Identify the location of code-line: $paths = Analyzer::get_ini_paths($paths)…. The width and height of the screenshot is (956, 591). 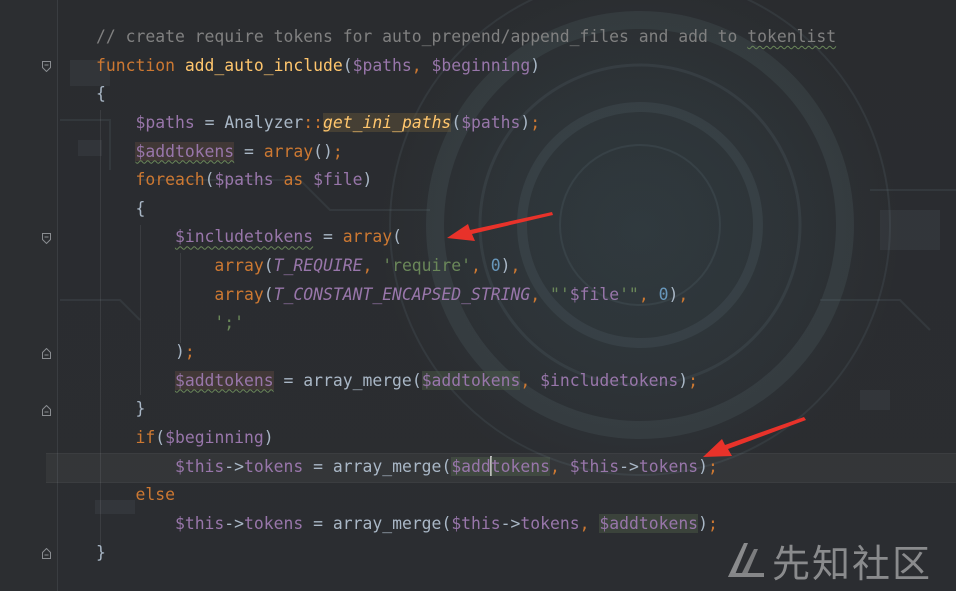
(526, 123).